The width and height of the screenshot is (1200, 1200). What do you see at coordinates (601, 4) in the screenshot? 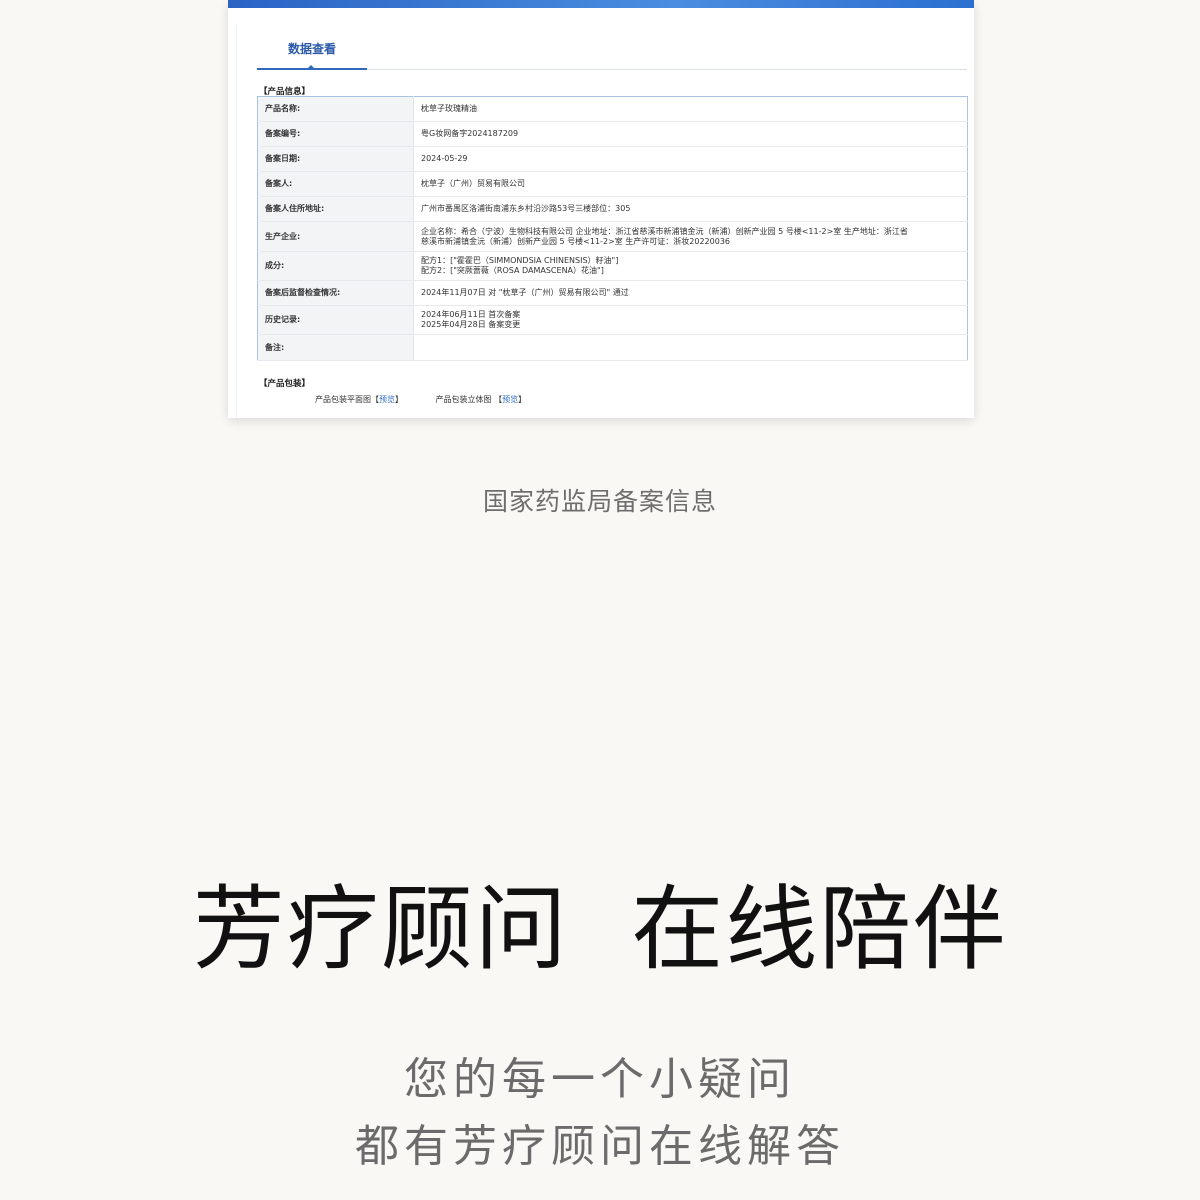
I see `header-bar` at bounding box center [601, 4].